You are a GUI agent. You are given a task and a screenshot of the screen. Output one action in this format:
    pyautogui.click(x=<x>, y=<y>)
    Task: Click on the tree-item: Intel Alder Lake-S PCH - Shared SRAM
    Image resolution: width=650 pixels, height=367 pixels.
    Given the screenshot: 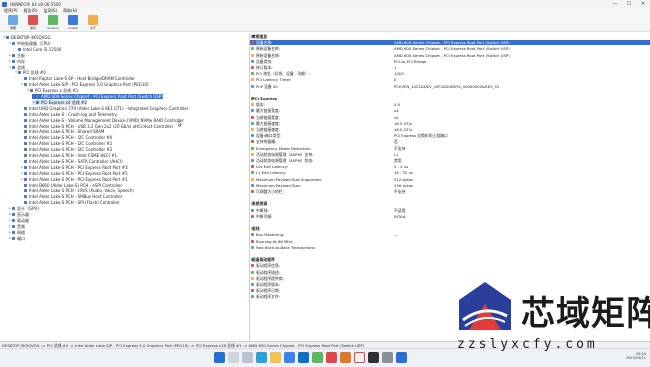 What is the action you would take?
    pyautogui.click(x=62, y=131)
    